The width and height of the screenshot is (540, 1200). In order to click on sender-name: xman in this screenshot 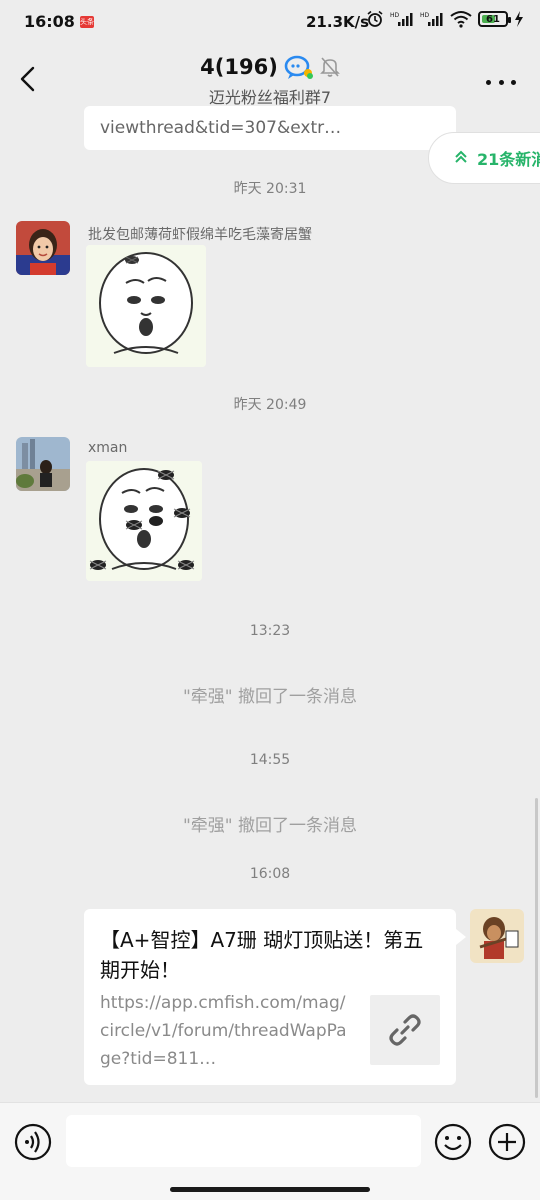, I will do `click(108, 448)`.